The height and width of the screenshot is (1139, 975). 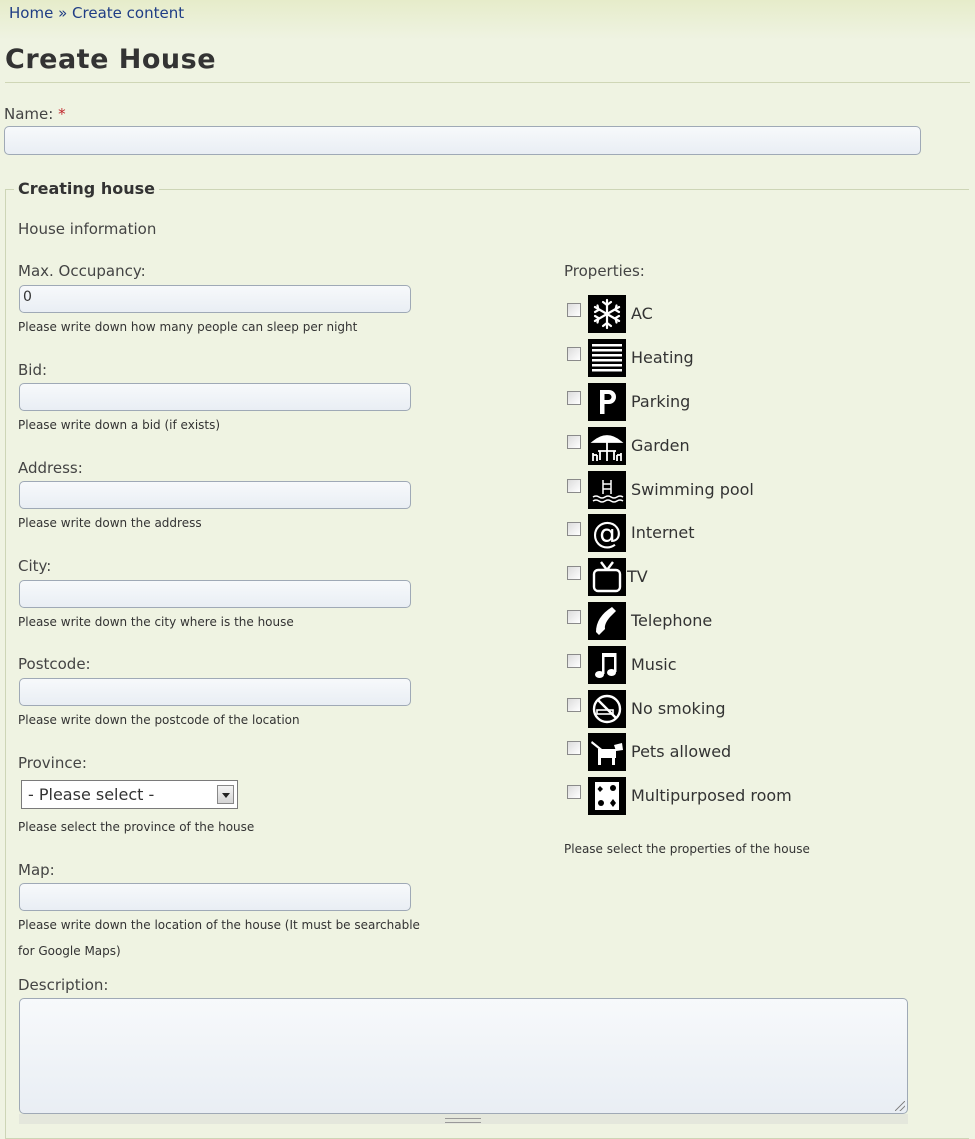 I want to click on checkbox-internet, so click(x=574, y=529).